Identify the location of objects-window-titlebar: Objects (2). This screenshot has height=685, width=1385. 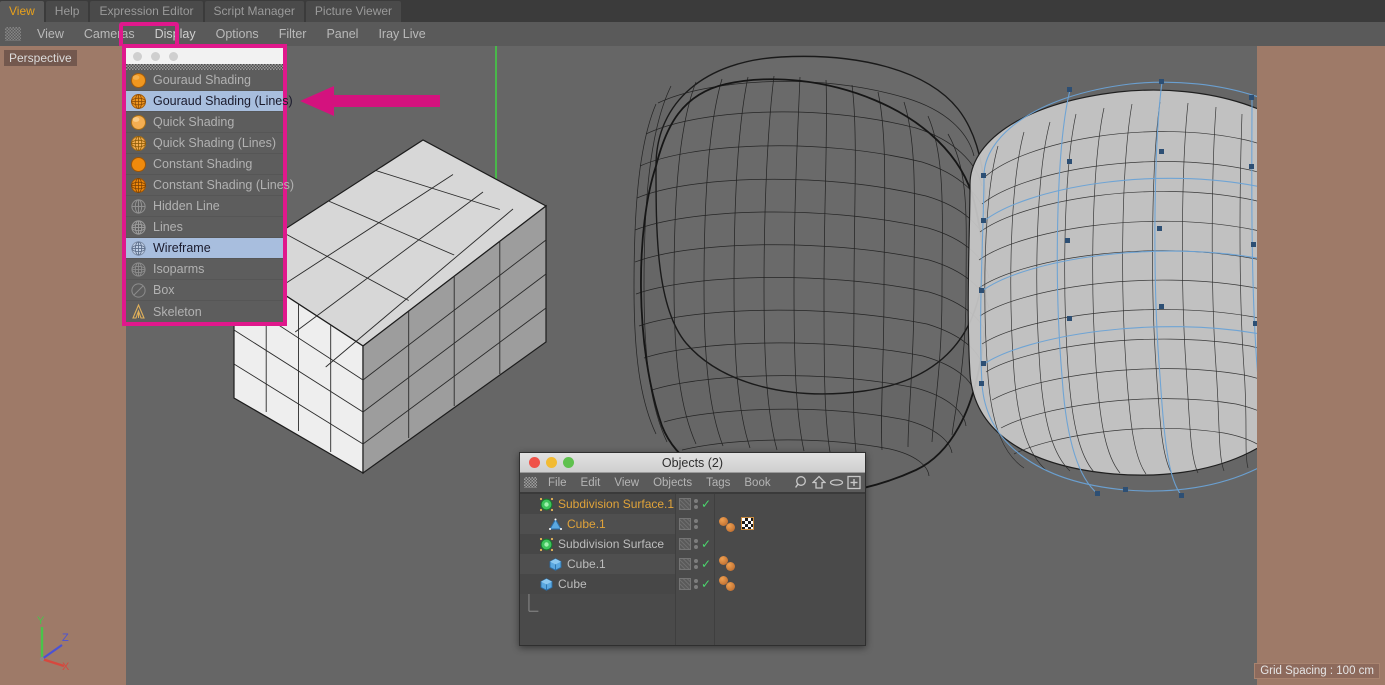
(692, 463).